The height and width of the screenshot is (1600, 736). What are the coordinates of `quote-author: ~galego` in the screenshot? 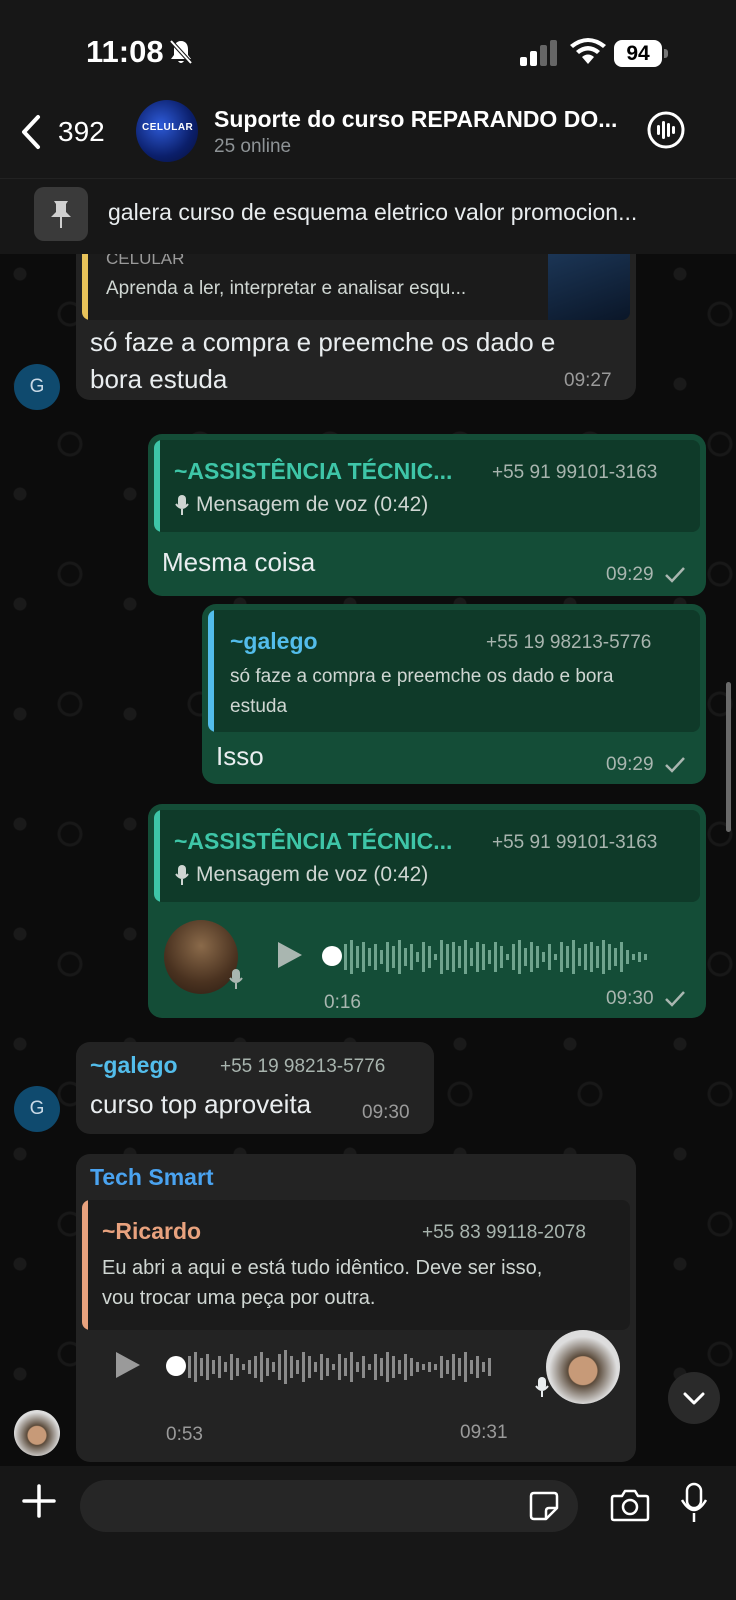 It's located at (274, 641).